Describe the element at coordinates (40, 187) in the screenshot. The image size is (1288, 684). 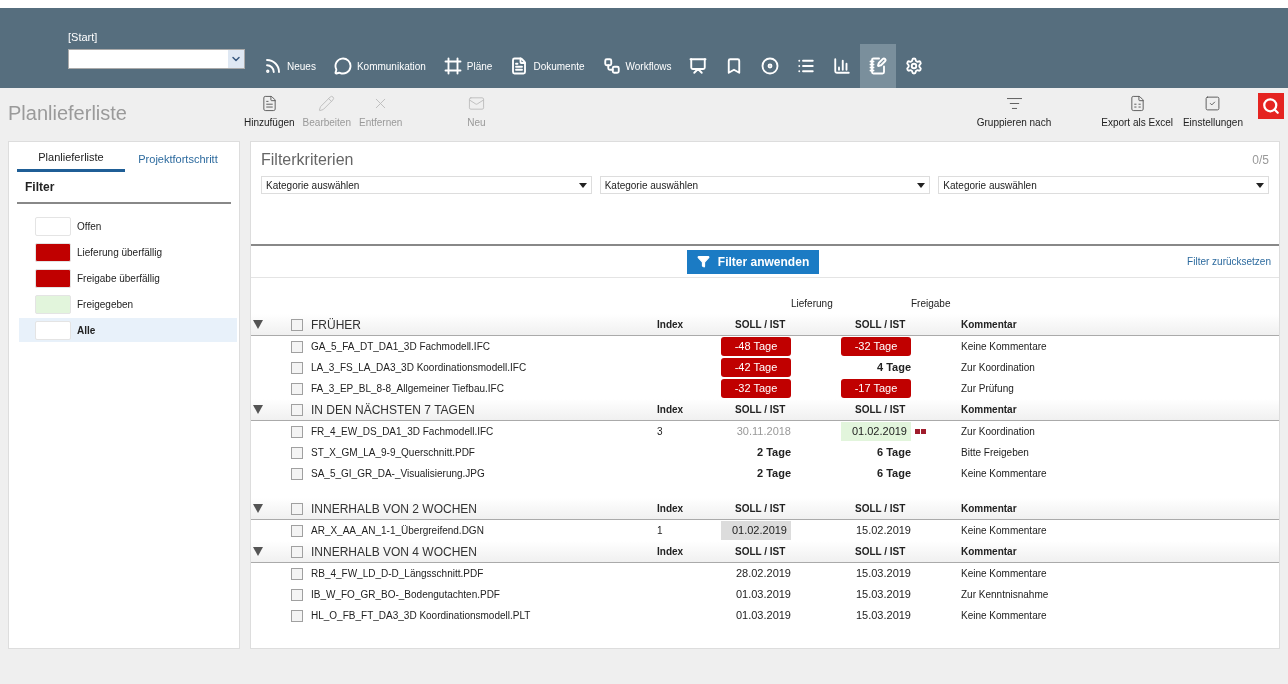
I see `filter-heading: Filter` at that location.